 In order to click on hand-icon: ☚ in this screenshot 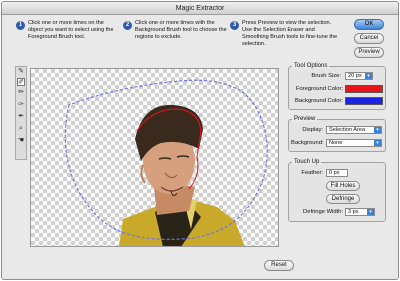, I will do `click(21, 141)`.